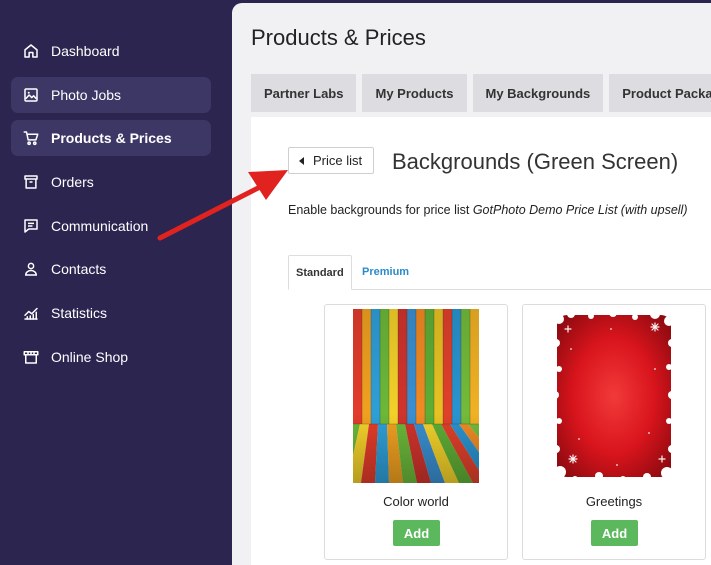  What do you see at coordinates (31, 138) in the screenshot?
I see `cart-icon` at bounding box center [31, 138].